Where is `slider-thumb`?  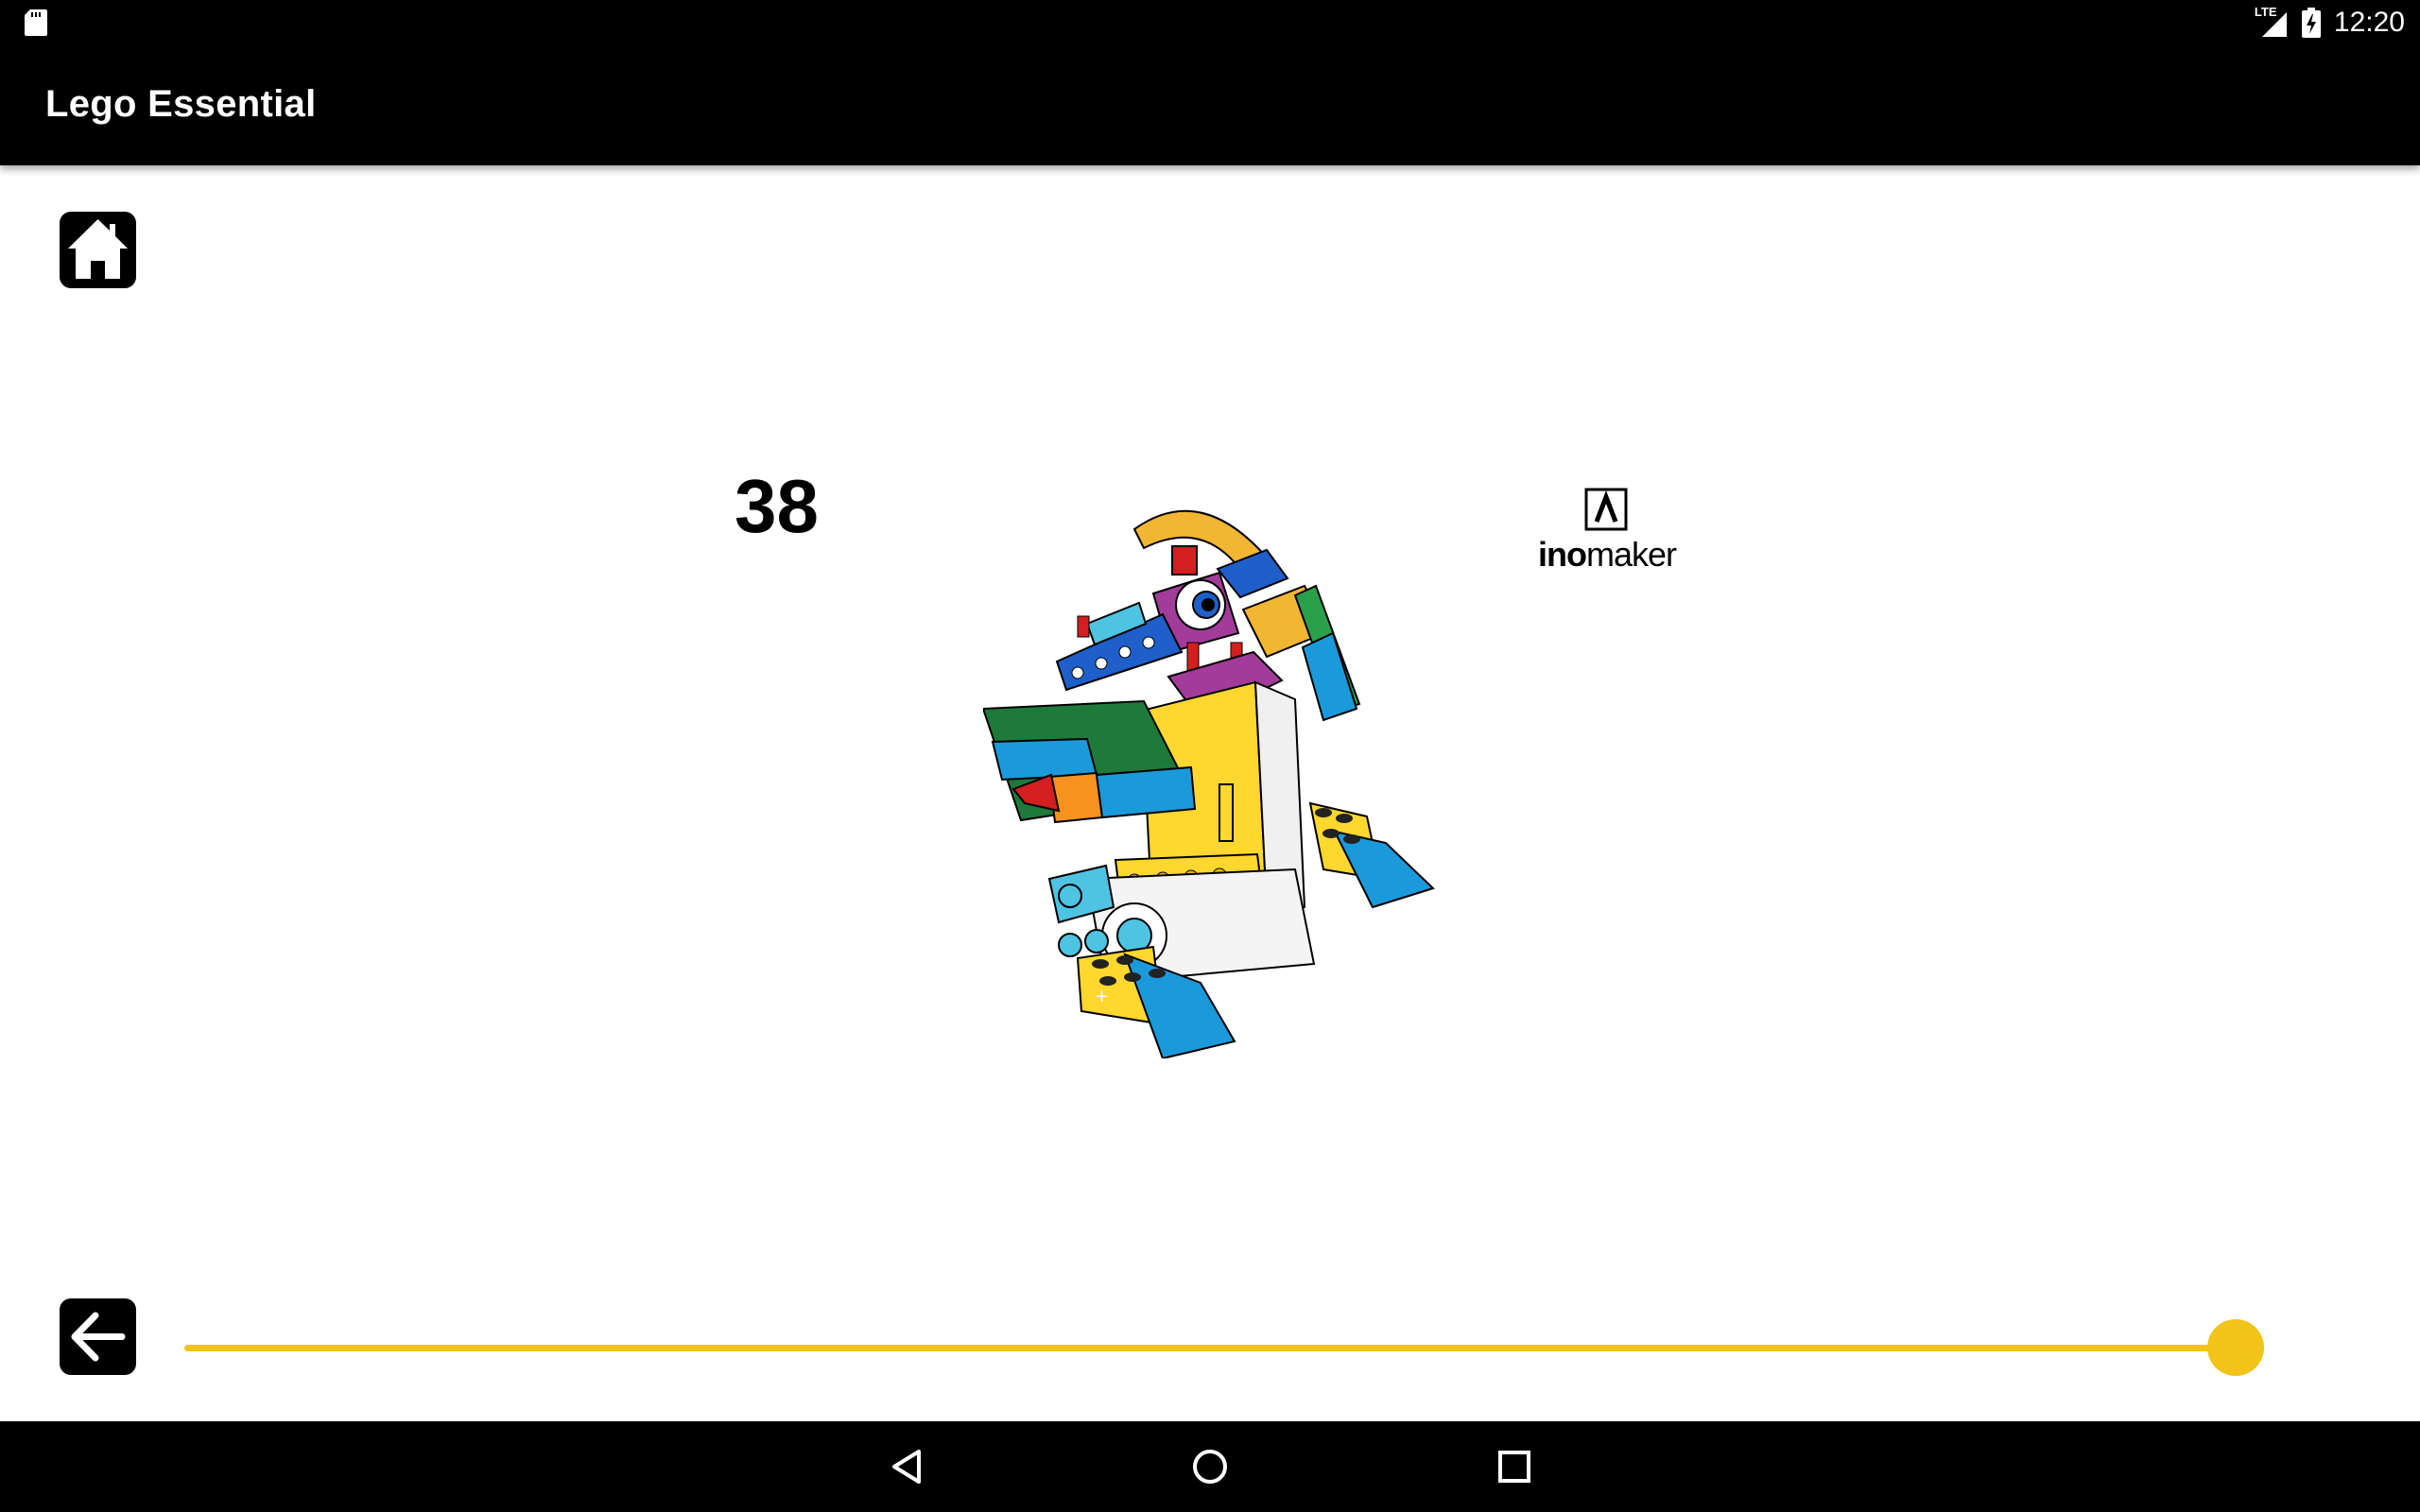 slider-thumb is located at coordinates (2235, 1347).